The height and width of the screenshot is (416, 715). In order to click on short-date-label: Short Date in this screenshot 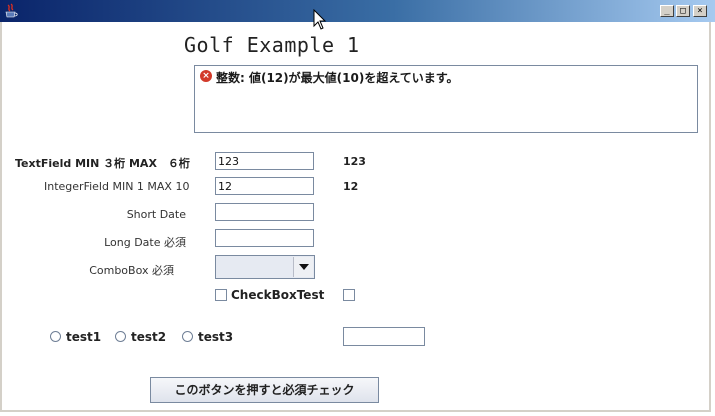, I will do `click(156, 214)`.